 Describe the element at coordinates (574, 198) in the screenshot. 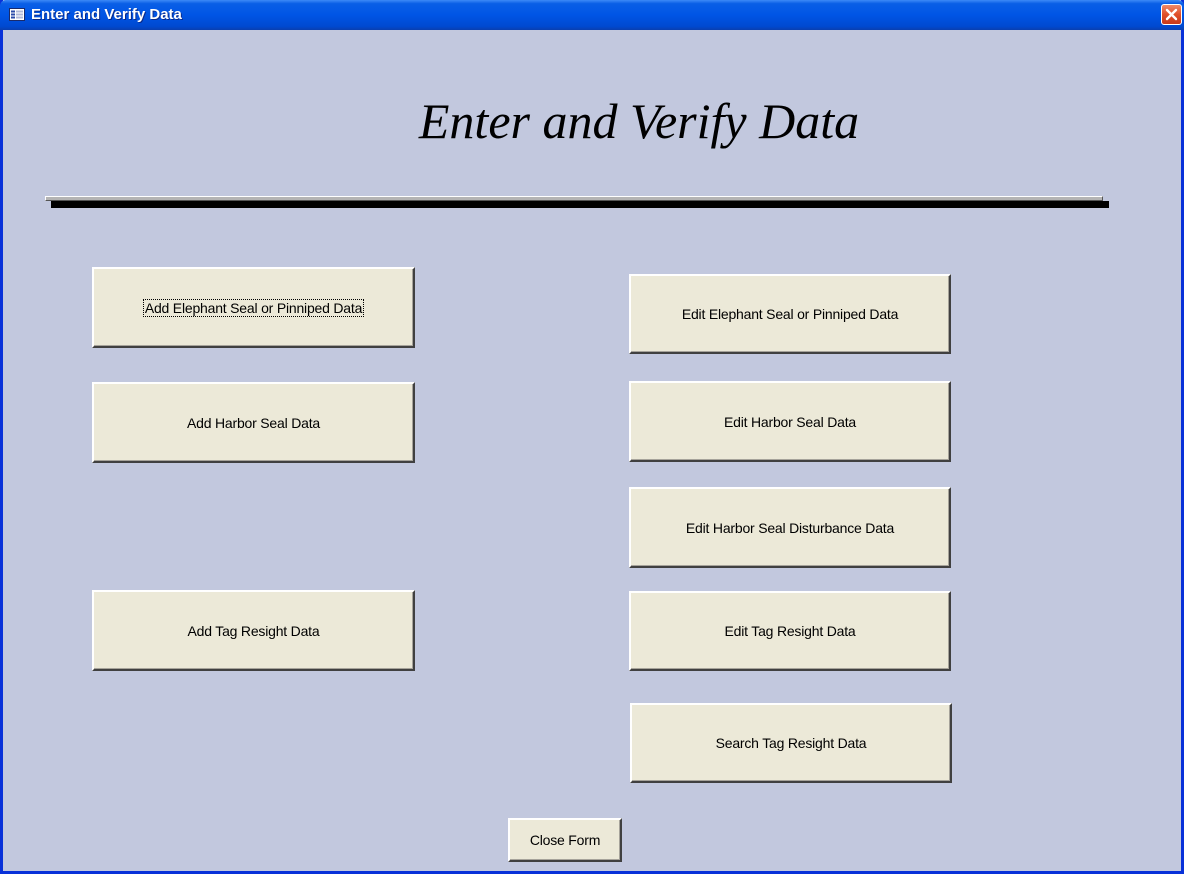

I see `heading-divider` at that location.